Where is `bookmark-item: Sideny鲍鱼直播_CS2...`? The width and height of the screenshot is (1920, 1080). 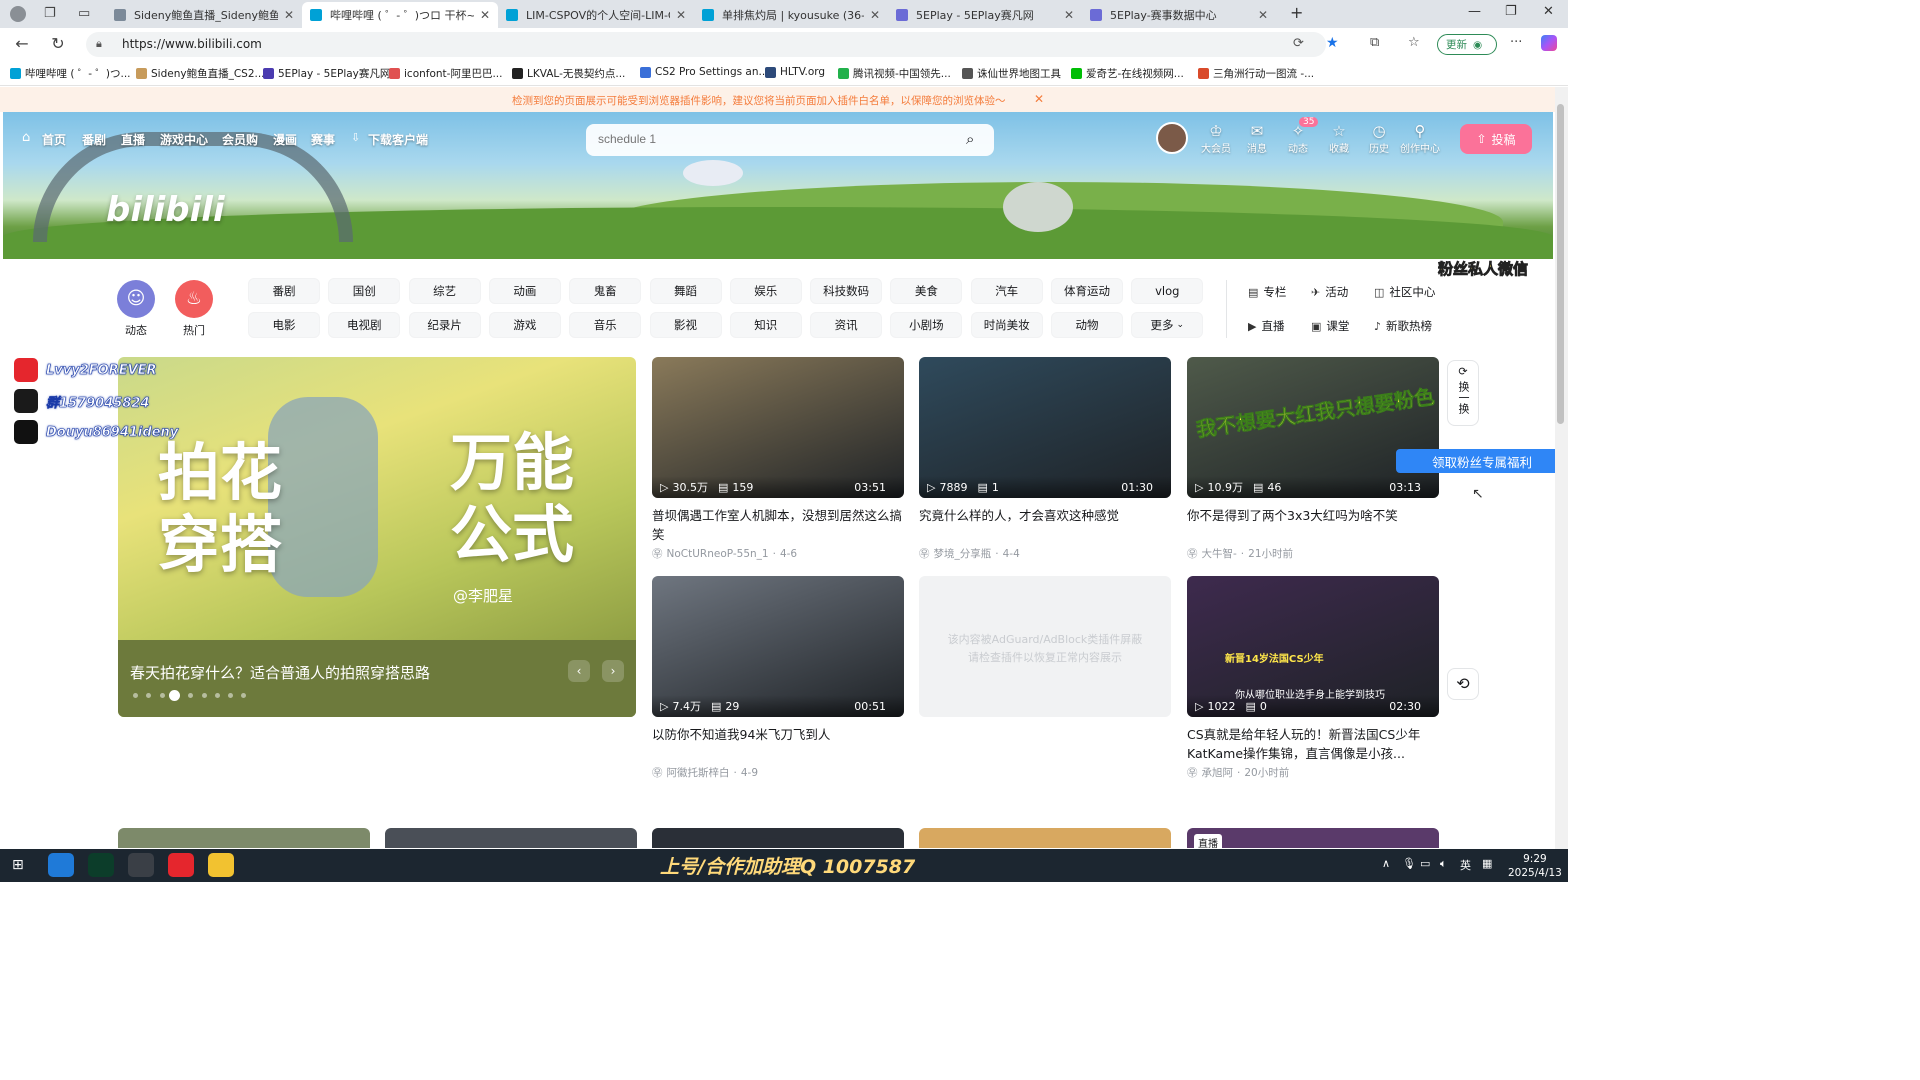 bookmark-item: Sideny鲍鱼直播_CS2... is located at coordinates (200, 73).